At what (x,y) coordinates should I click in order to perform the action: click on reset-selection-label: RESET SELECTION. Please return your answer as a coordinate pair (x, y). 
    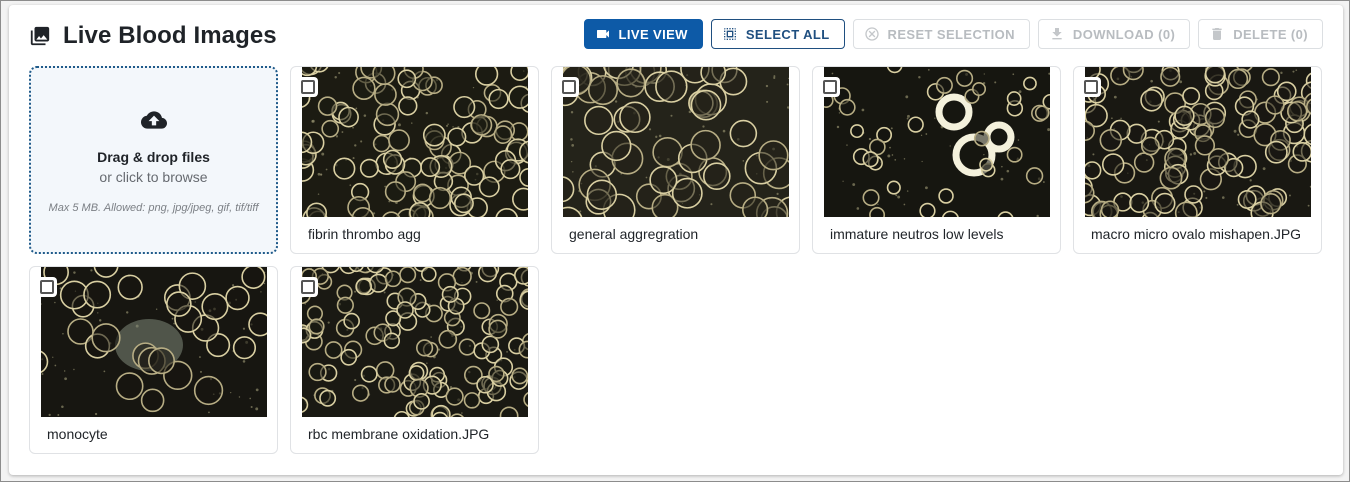
    Looking at the image, I should click on (951, 34).